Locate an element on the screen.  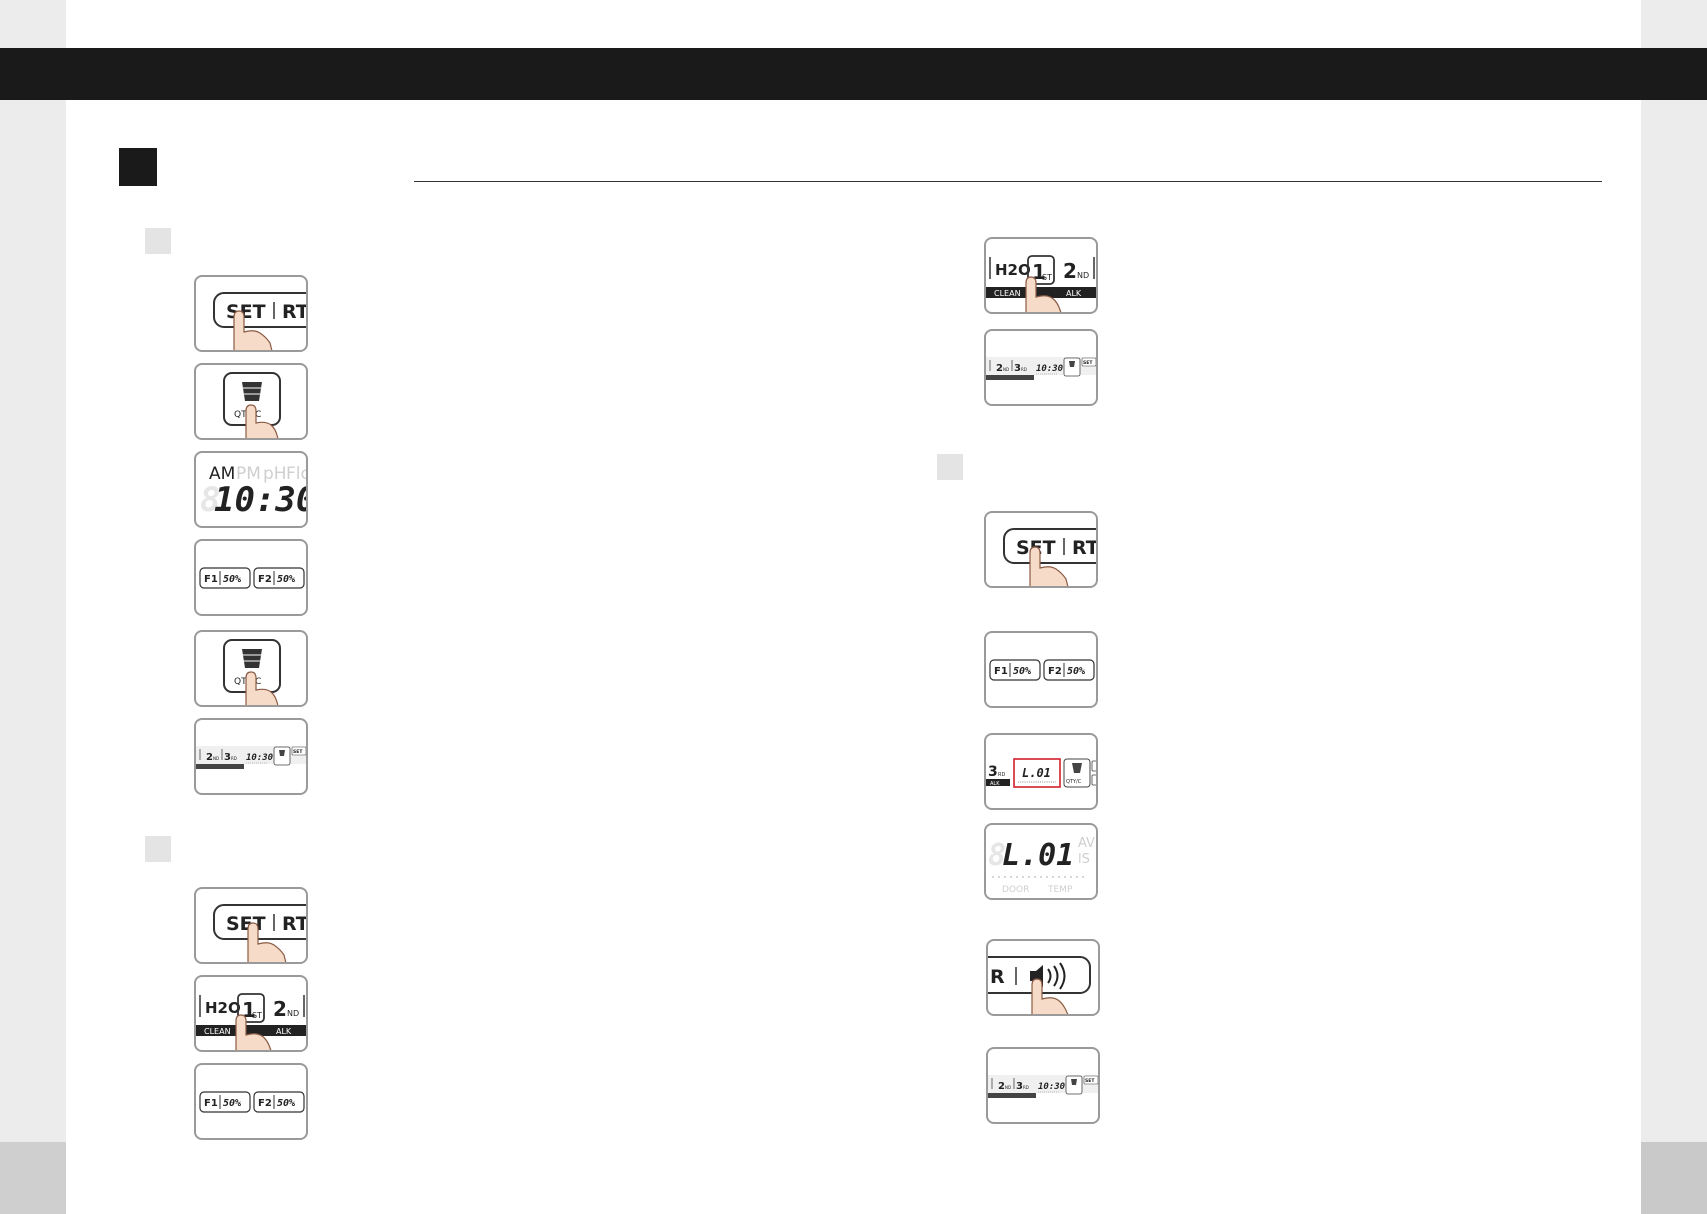
f2-label: F2 is located at coordinates (265, 579).